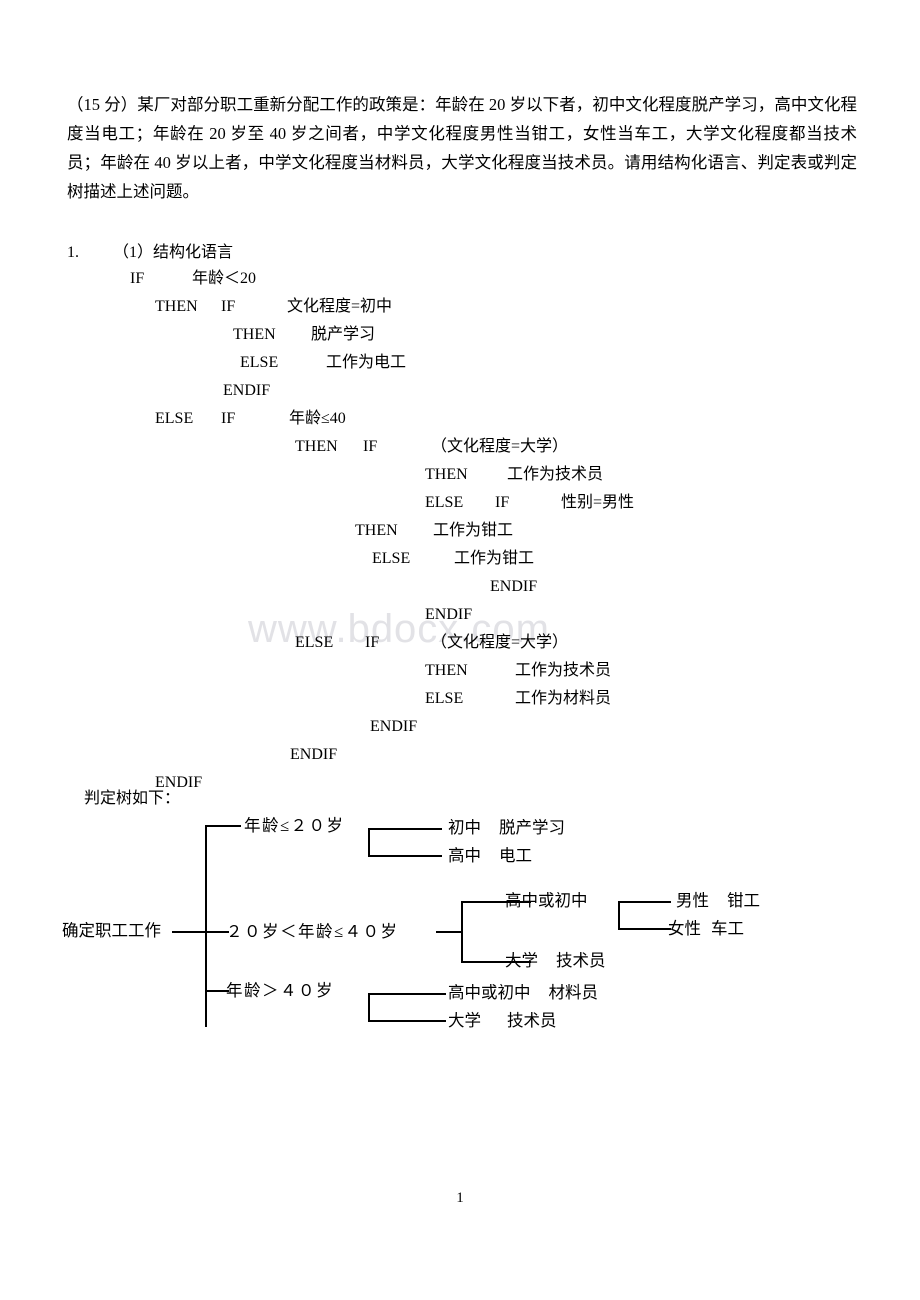 The height and width of the screenshot is (1300, 920). Describe the element at coordinates (280, 990) in the screenshot. I see `tree-branch3-condition: 年龄＞４０岁` at that location.